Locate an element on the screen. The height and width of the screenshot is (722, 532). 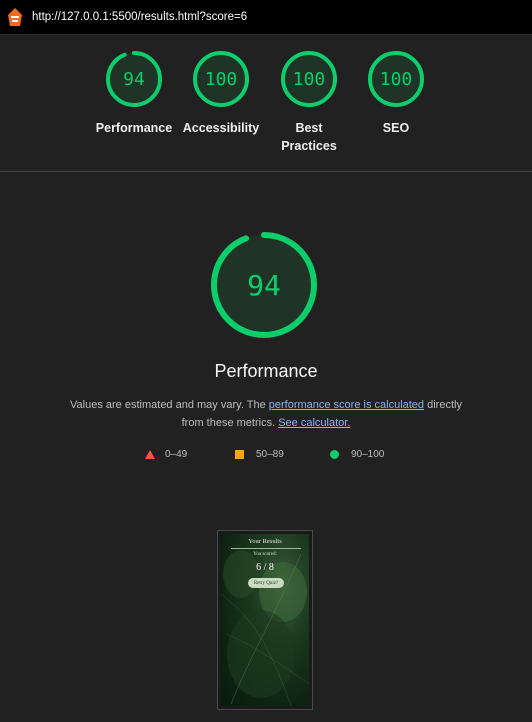
section-divider is located at coordinates (266, 171).